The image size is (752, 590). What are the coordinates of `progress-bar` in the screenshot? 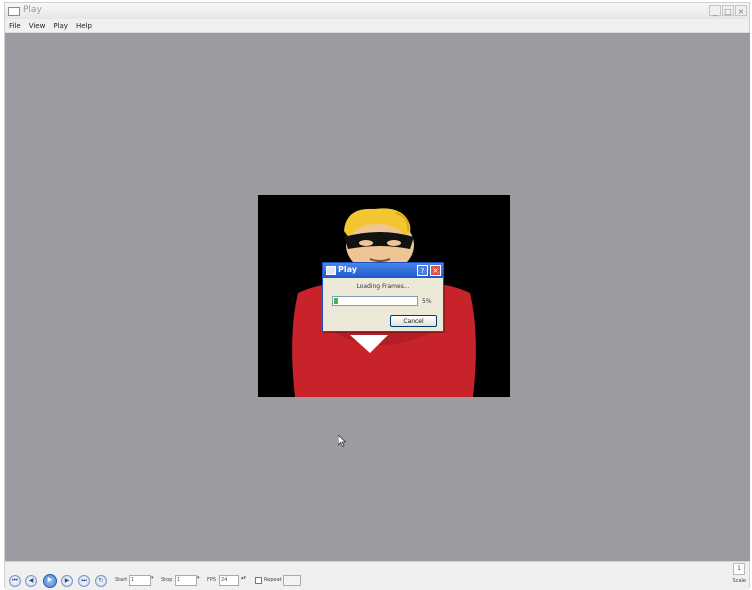 It's located at (375, 301).